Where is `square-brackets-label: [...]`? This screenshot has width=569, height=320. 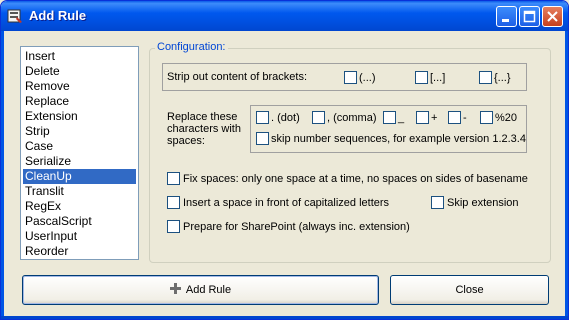 square-brackets-label: [...] is located at coordinates (438, 78).